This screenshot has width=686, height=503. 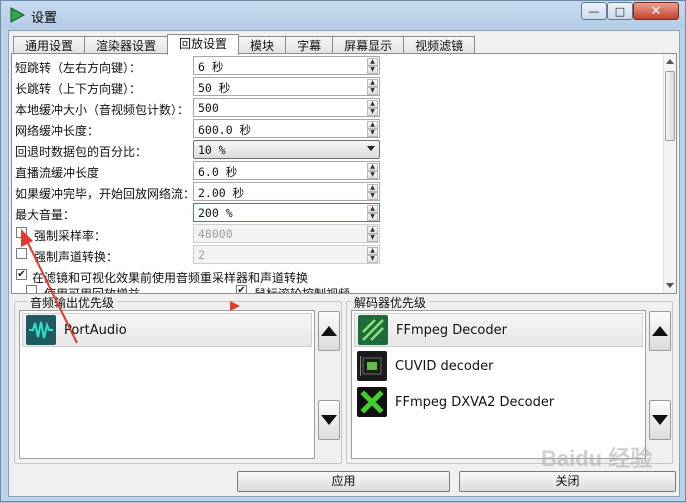 I want to click on tab-playback: 回放设置, so click(x=203, y=44).